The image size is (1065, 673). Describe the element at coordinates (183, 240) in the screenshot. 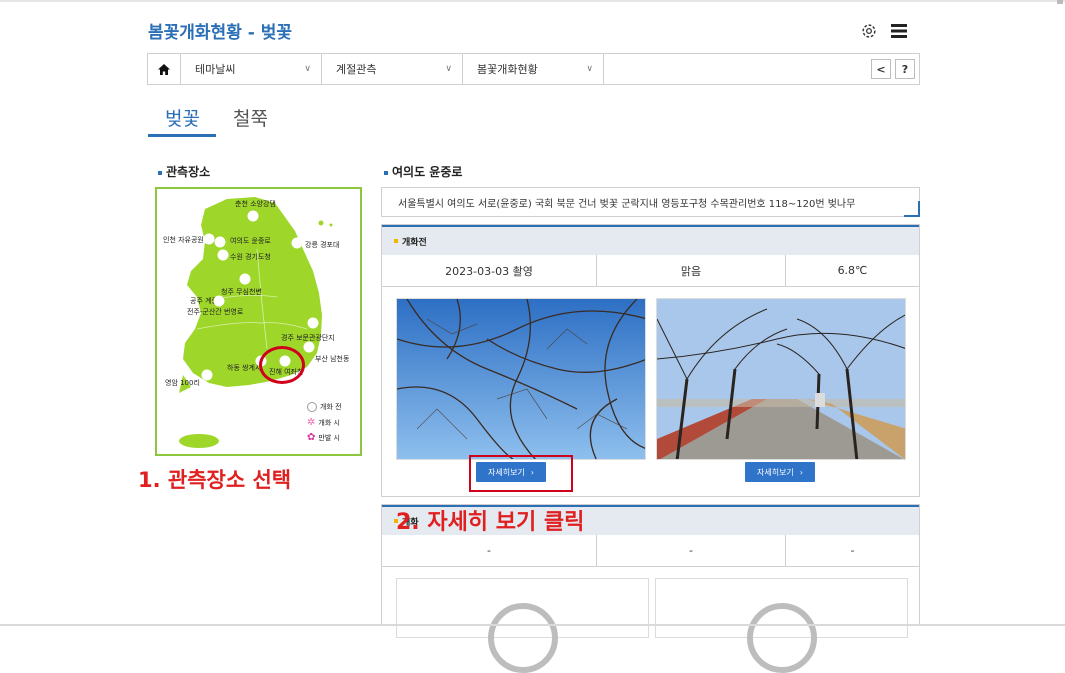

I see `map-label-incheon: 인천 자유공원` at that location.